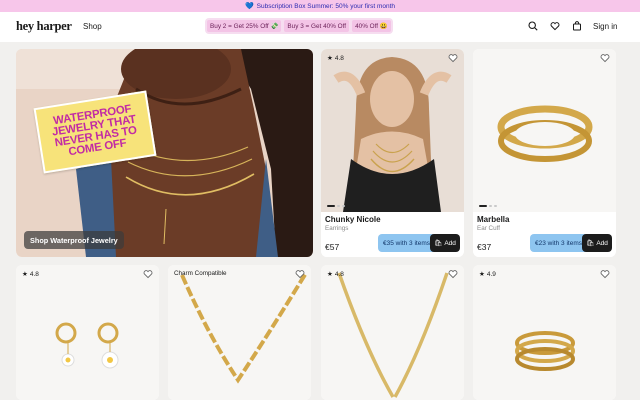 Image resolution: width=640 pixels, height=400 pixels. What do you see at coordinates (605, 26) in the screenshot?
I see `sign-in-link: Sign in` at bounding box center [605, 26].